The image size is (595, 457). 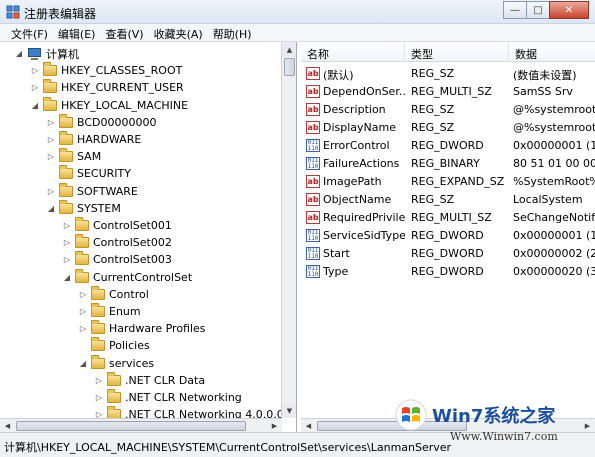 What do you see at coordinates (353, 52) in the screenshot?
I see `column-header-name: 名称` at bounding box center [353, 52].